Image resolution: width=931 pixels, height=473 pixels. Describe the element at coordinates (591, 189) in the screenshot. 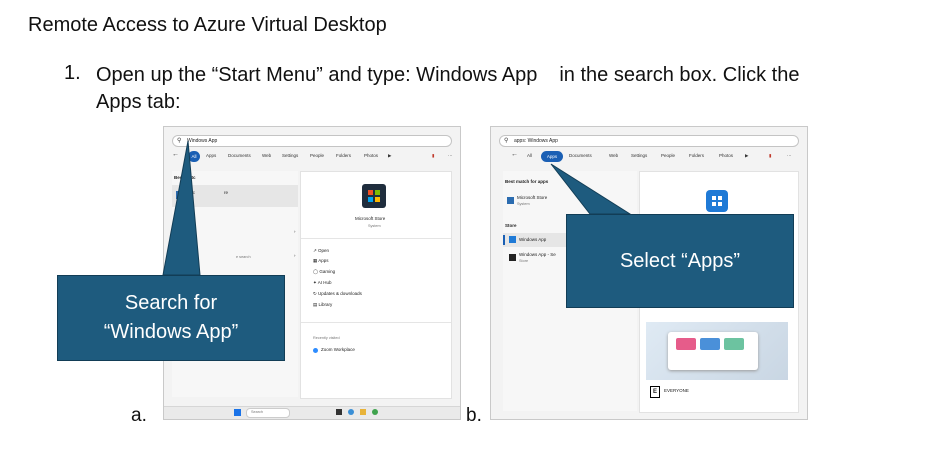

I see `callout-pointer-right` at that location.